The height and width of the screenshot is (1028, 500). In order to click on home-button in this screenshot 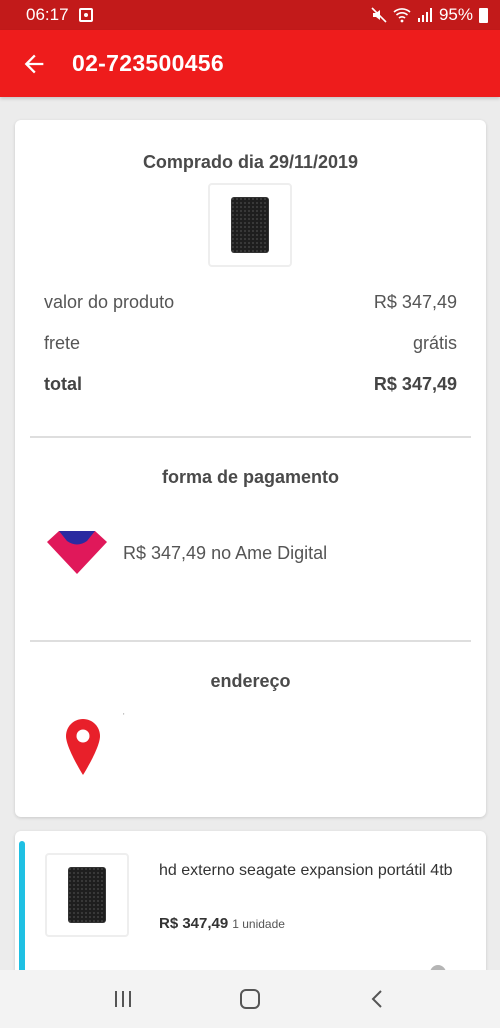, I will do `click(250, 999)`.